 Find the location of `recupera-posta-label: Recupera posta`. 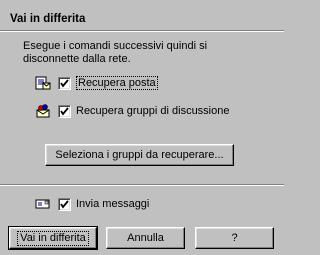

recupera-posta-label: Recupera posta is located at coordinates (117, 83).